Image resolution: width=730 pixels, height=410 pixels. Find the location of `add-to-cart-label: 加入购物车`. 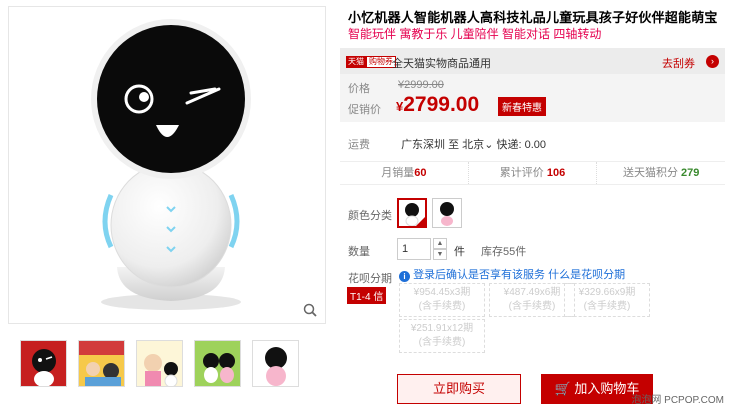

add-to-cart-label: 加入购物车 is located at coordinates (607, 388).